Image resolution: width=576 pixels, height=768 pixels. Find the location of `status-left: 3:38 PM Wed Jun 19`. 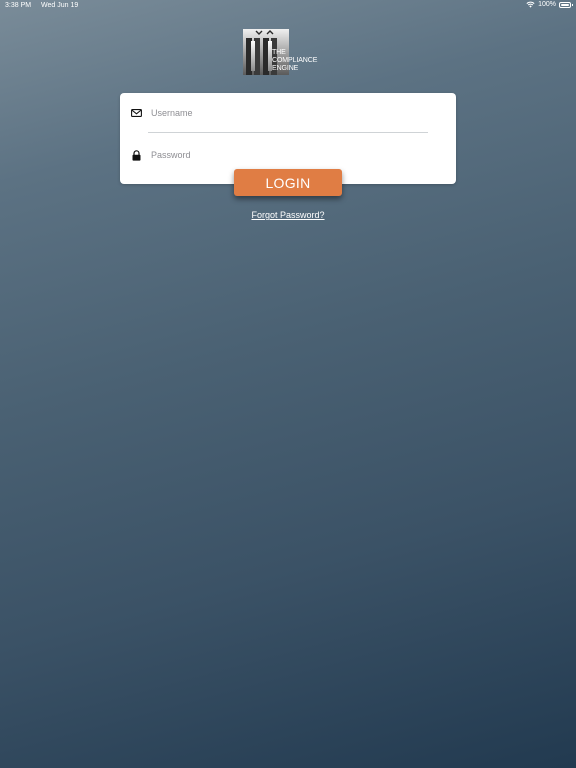

status-left: 3:38 PM Wed Jun 19 is located at coordinates (45, 5).